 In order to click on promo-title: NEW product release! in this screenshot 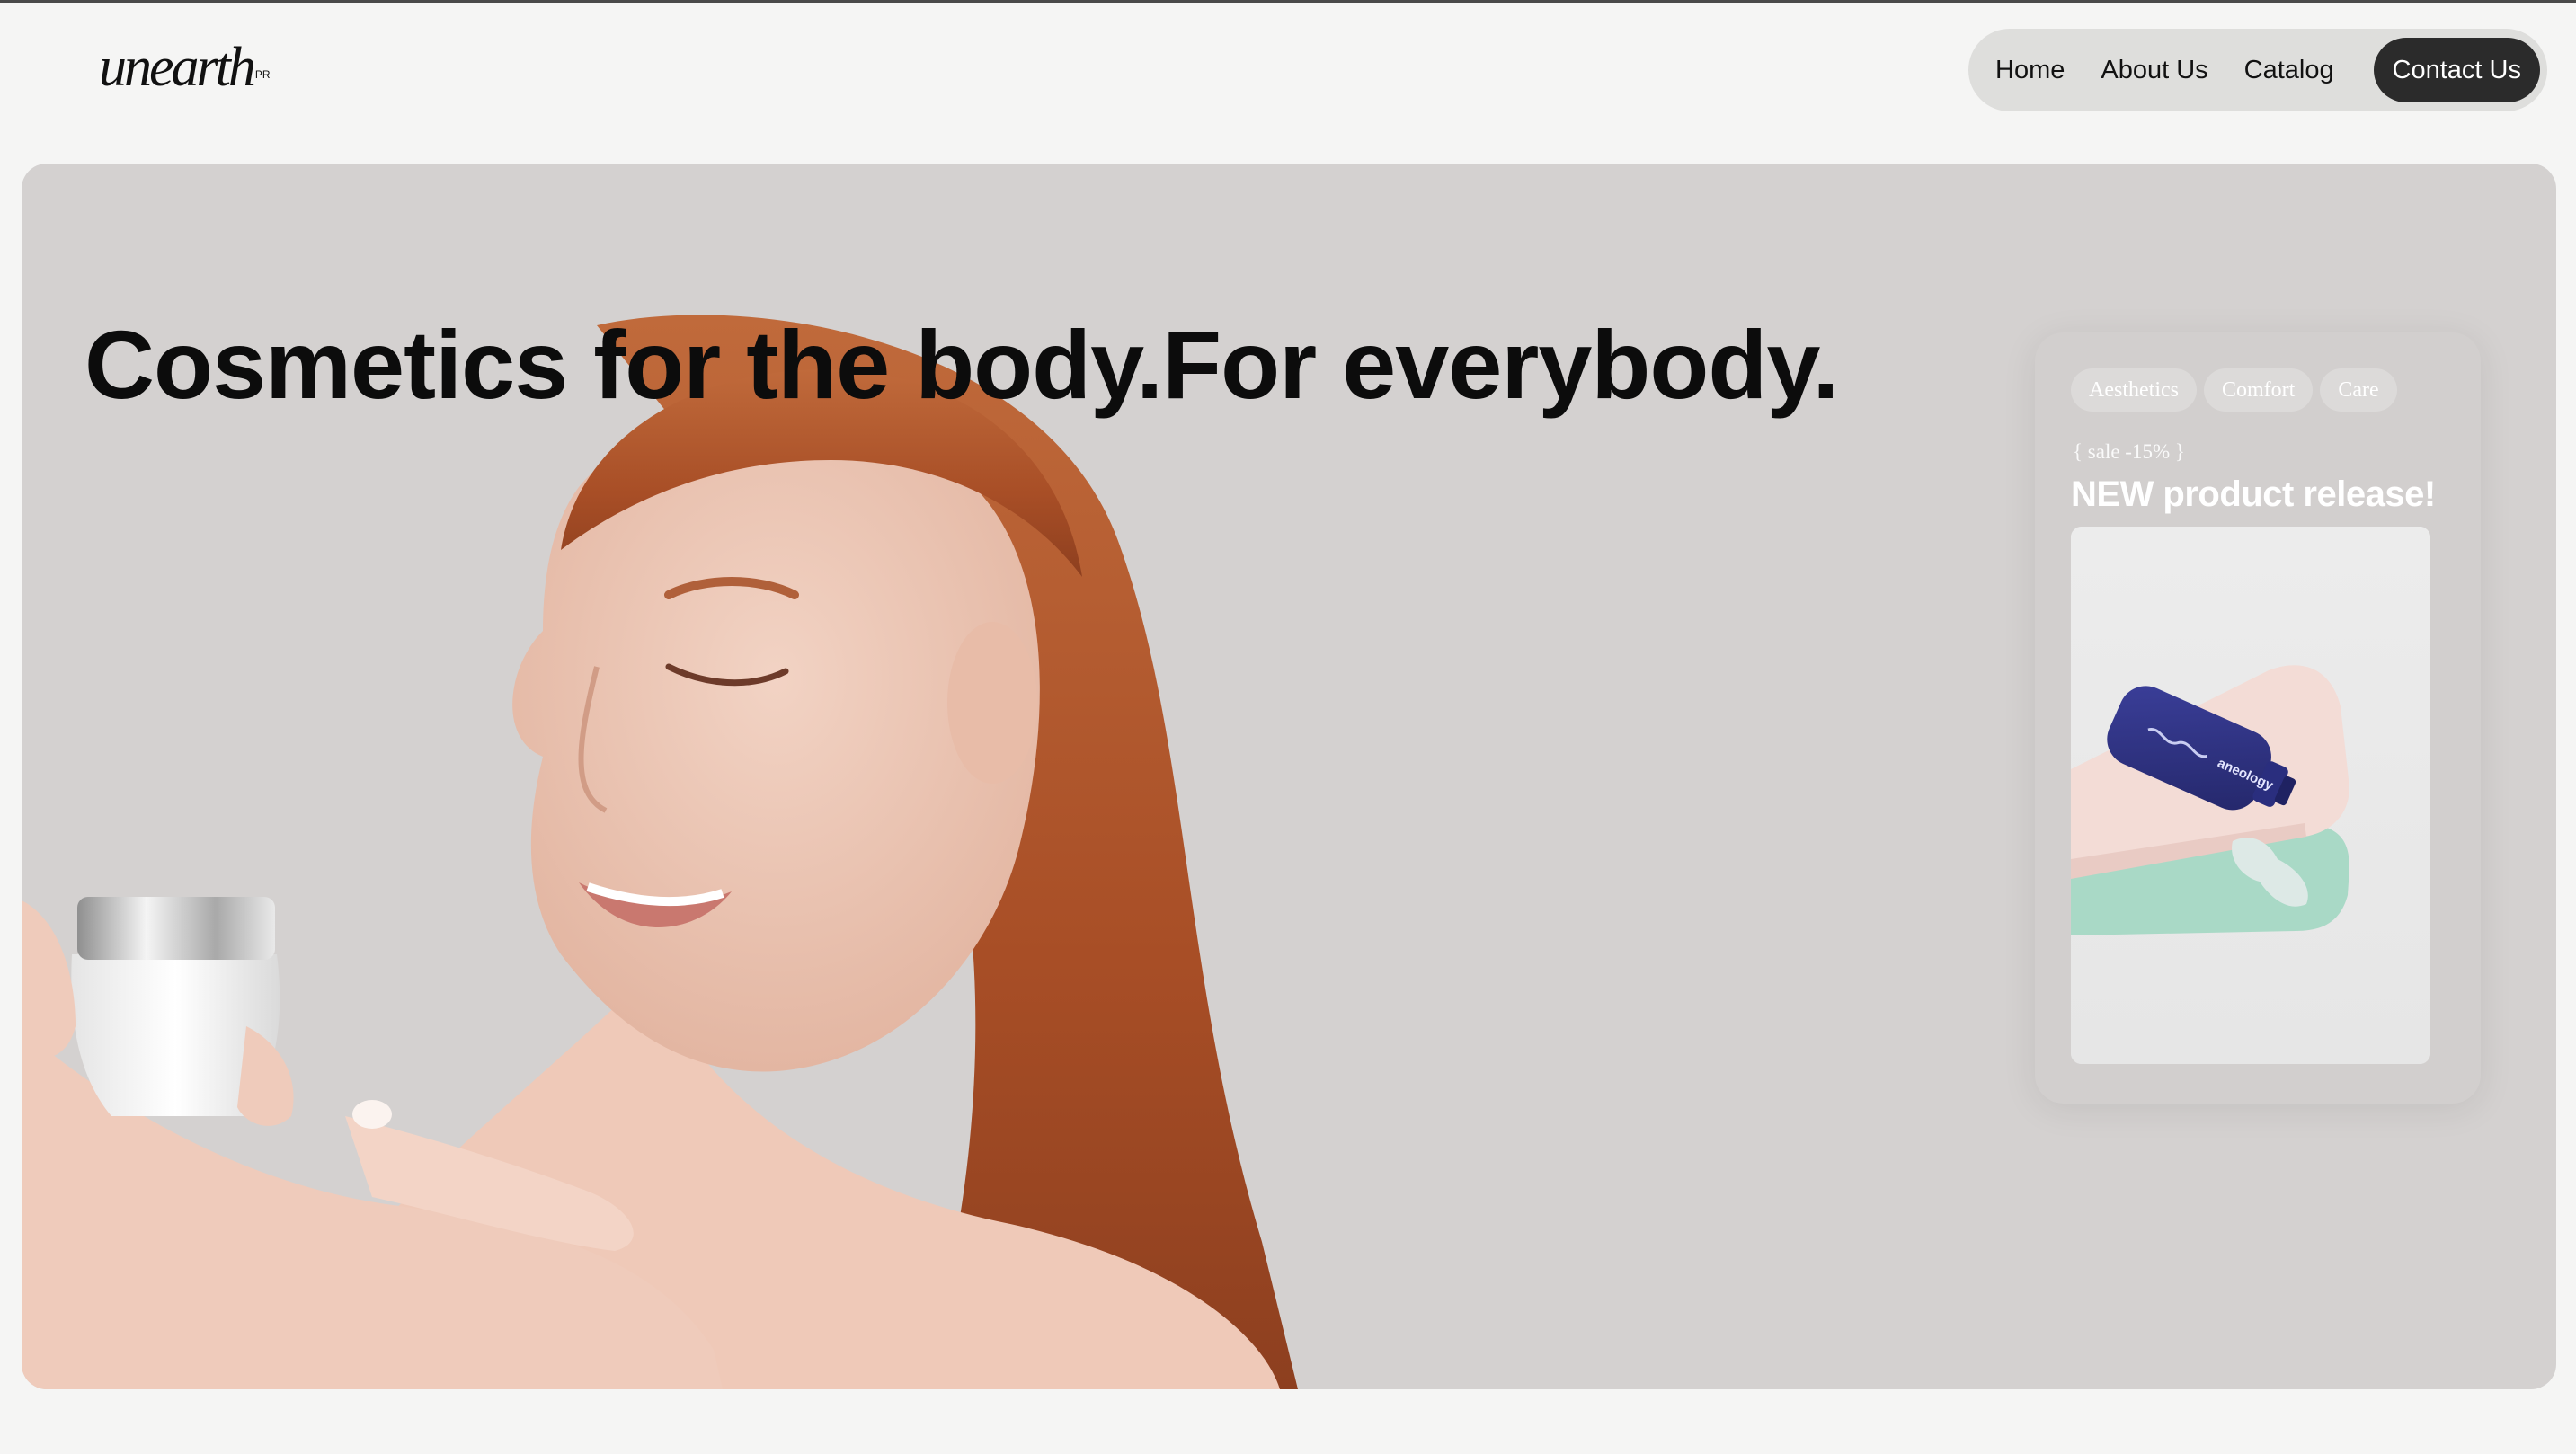, I will do `click(2253, 494)`.